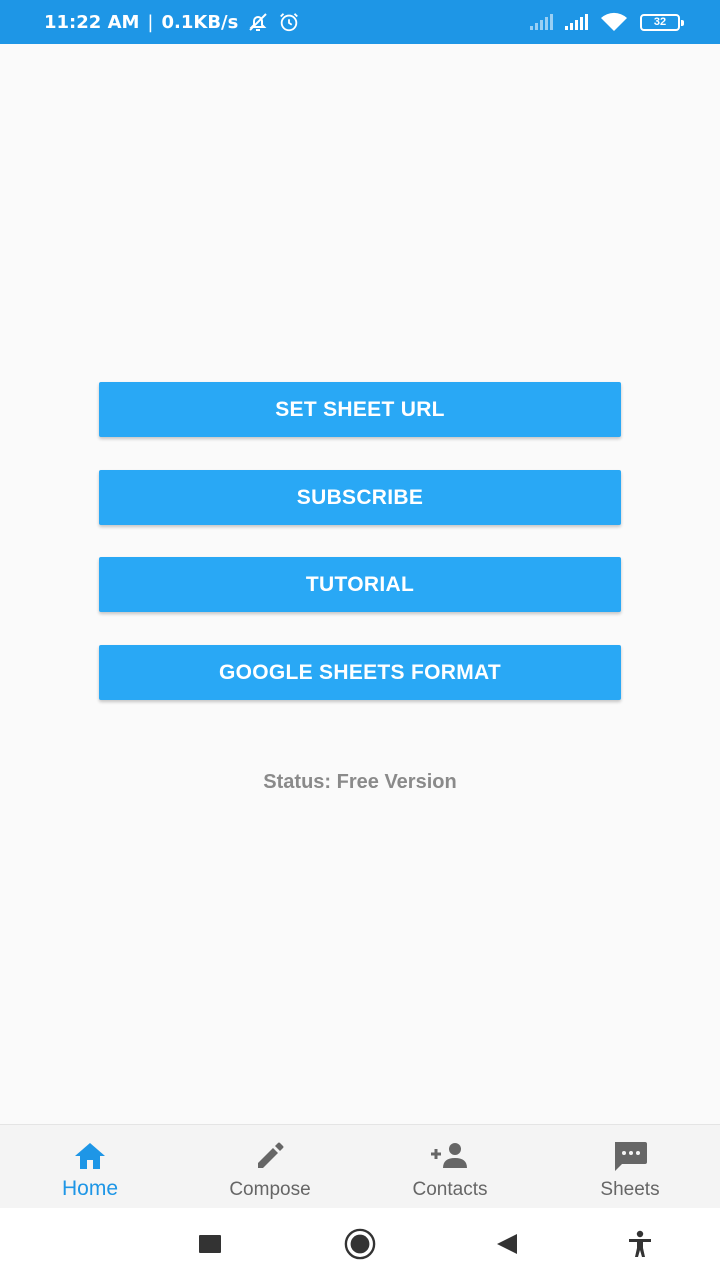 This screenshot has width=720, height=1280. Describe the element at coordinates (360, 22) in the screenshot. I see `status-bar: 11:22 AM | 0.1KB/s 32` at that location.